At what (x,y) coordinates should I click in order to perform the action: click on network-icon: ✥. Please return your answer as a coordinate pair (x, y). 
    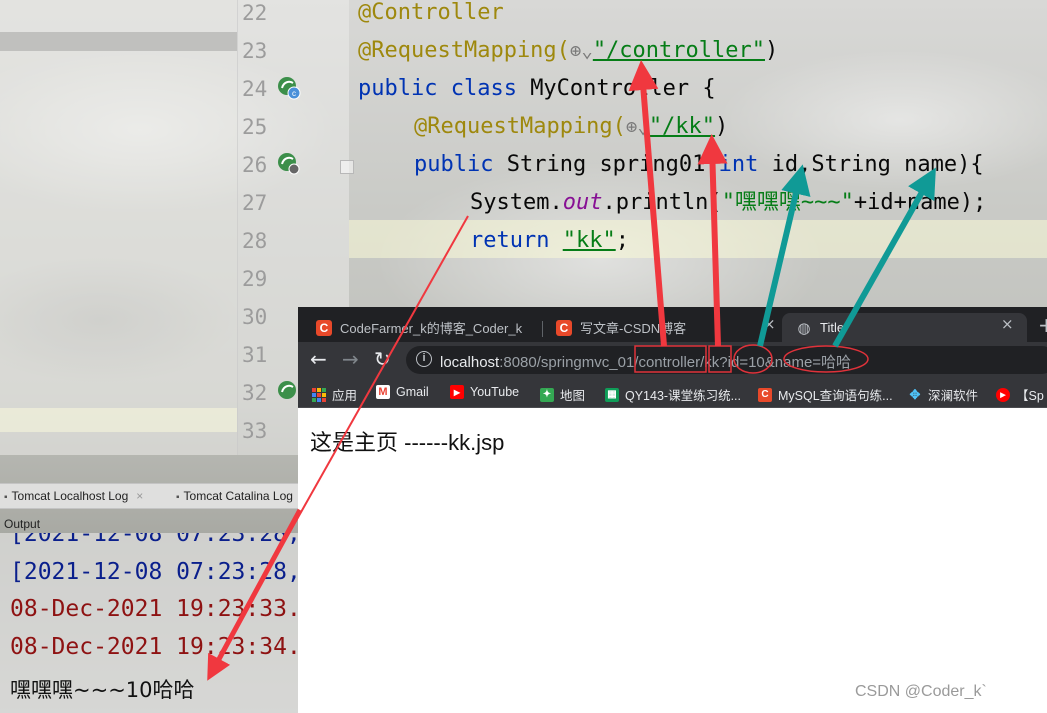
    Looking at the image, I should click on (915, 394).